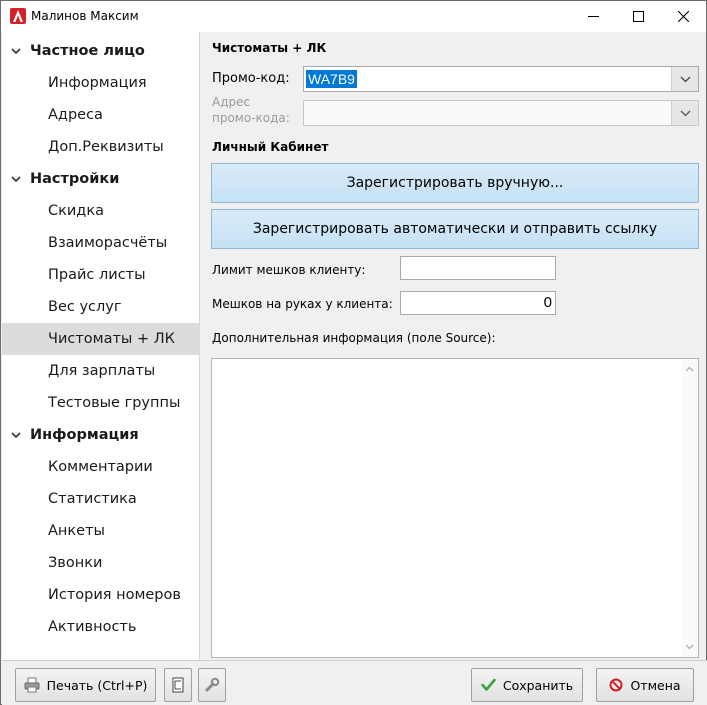 The width and height of the screenshot is (707, 705). Describe the element at coordinates (106, 147) in the screenshot. I see `tree-item-label: Доп.Реквизиты` at that location.